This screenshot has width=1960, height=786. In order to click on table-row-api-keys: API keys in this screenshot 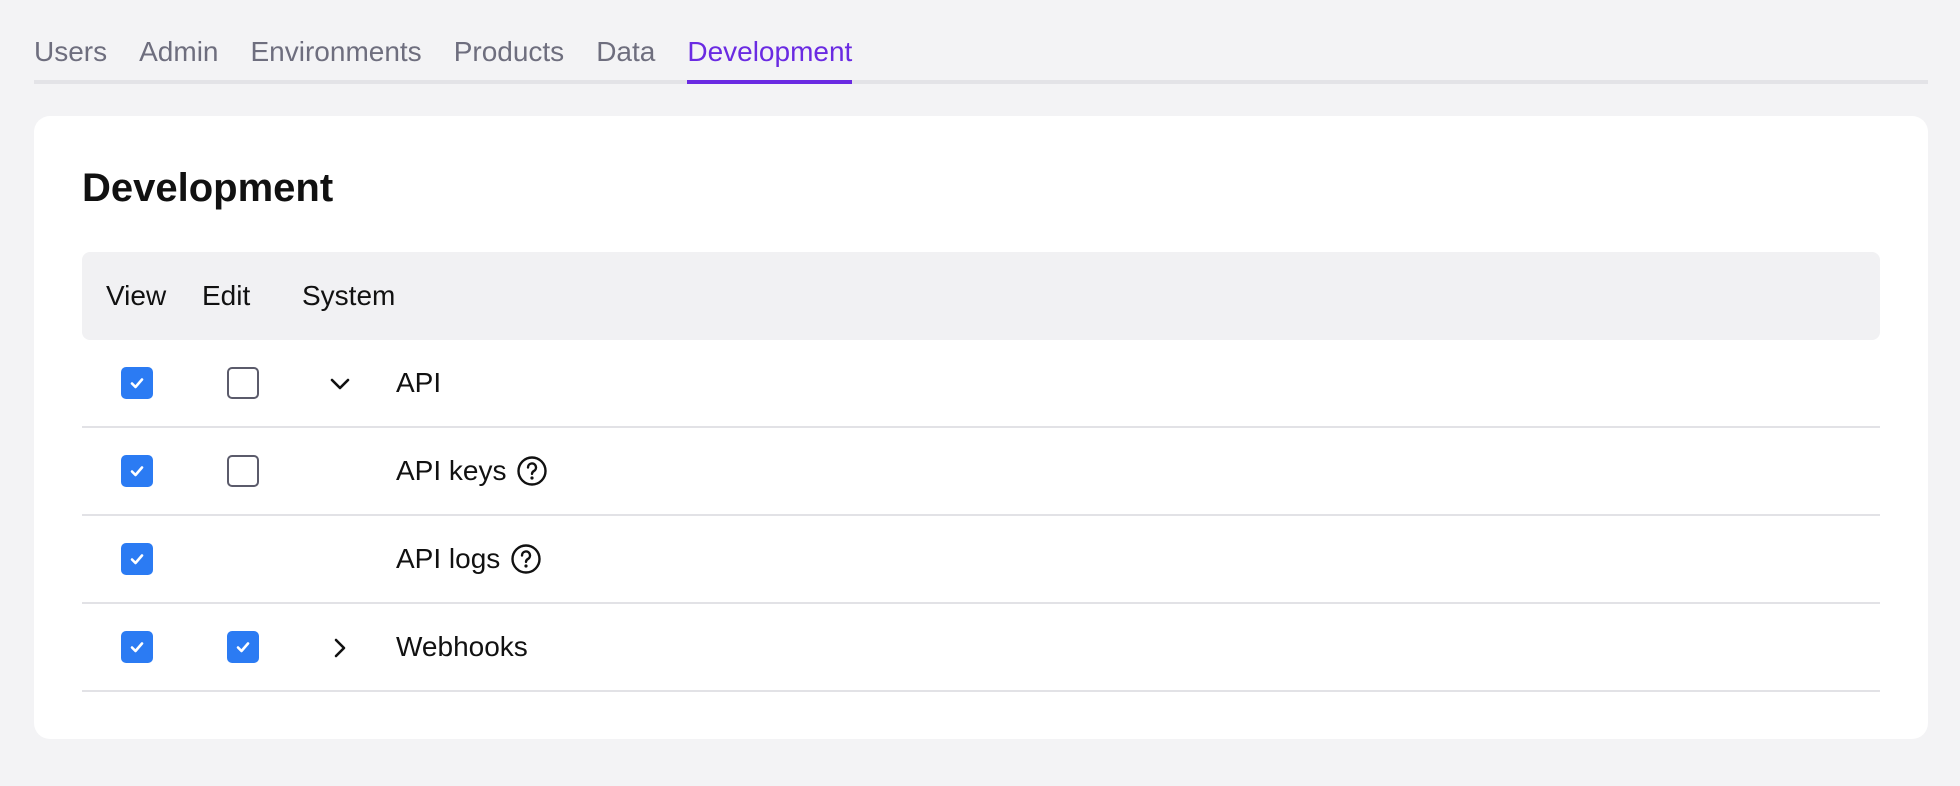, I will do `click(981, 472)`.